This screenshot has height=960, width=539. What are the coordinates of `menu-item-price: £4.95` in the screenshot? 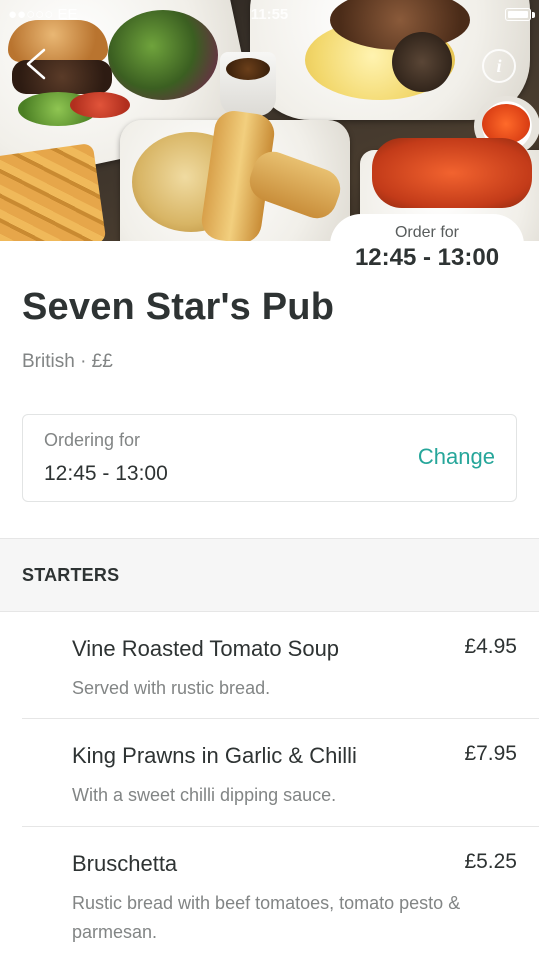 It's located at (490, 646).